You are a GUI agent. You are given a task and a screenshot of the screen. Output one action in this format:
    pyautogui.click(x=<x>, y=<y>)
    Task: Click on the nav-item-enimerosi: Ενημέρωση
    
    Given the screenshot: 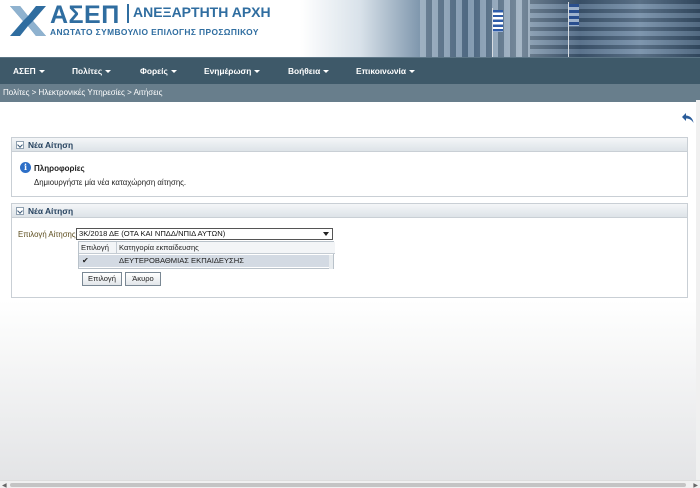 What is the action you would take?
    pyautogui.click(x=232, y=71)
    